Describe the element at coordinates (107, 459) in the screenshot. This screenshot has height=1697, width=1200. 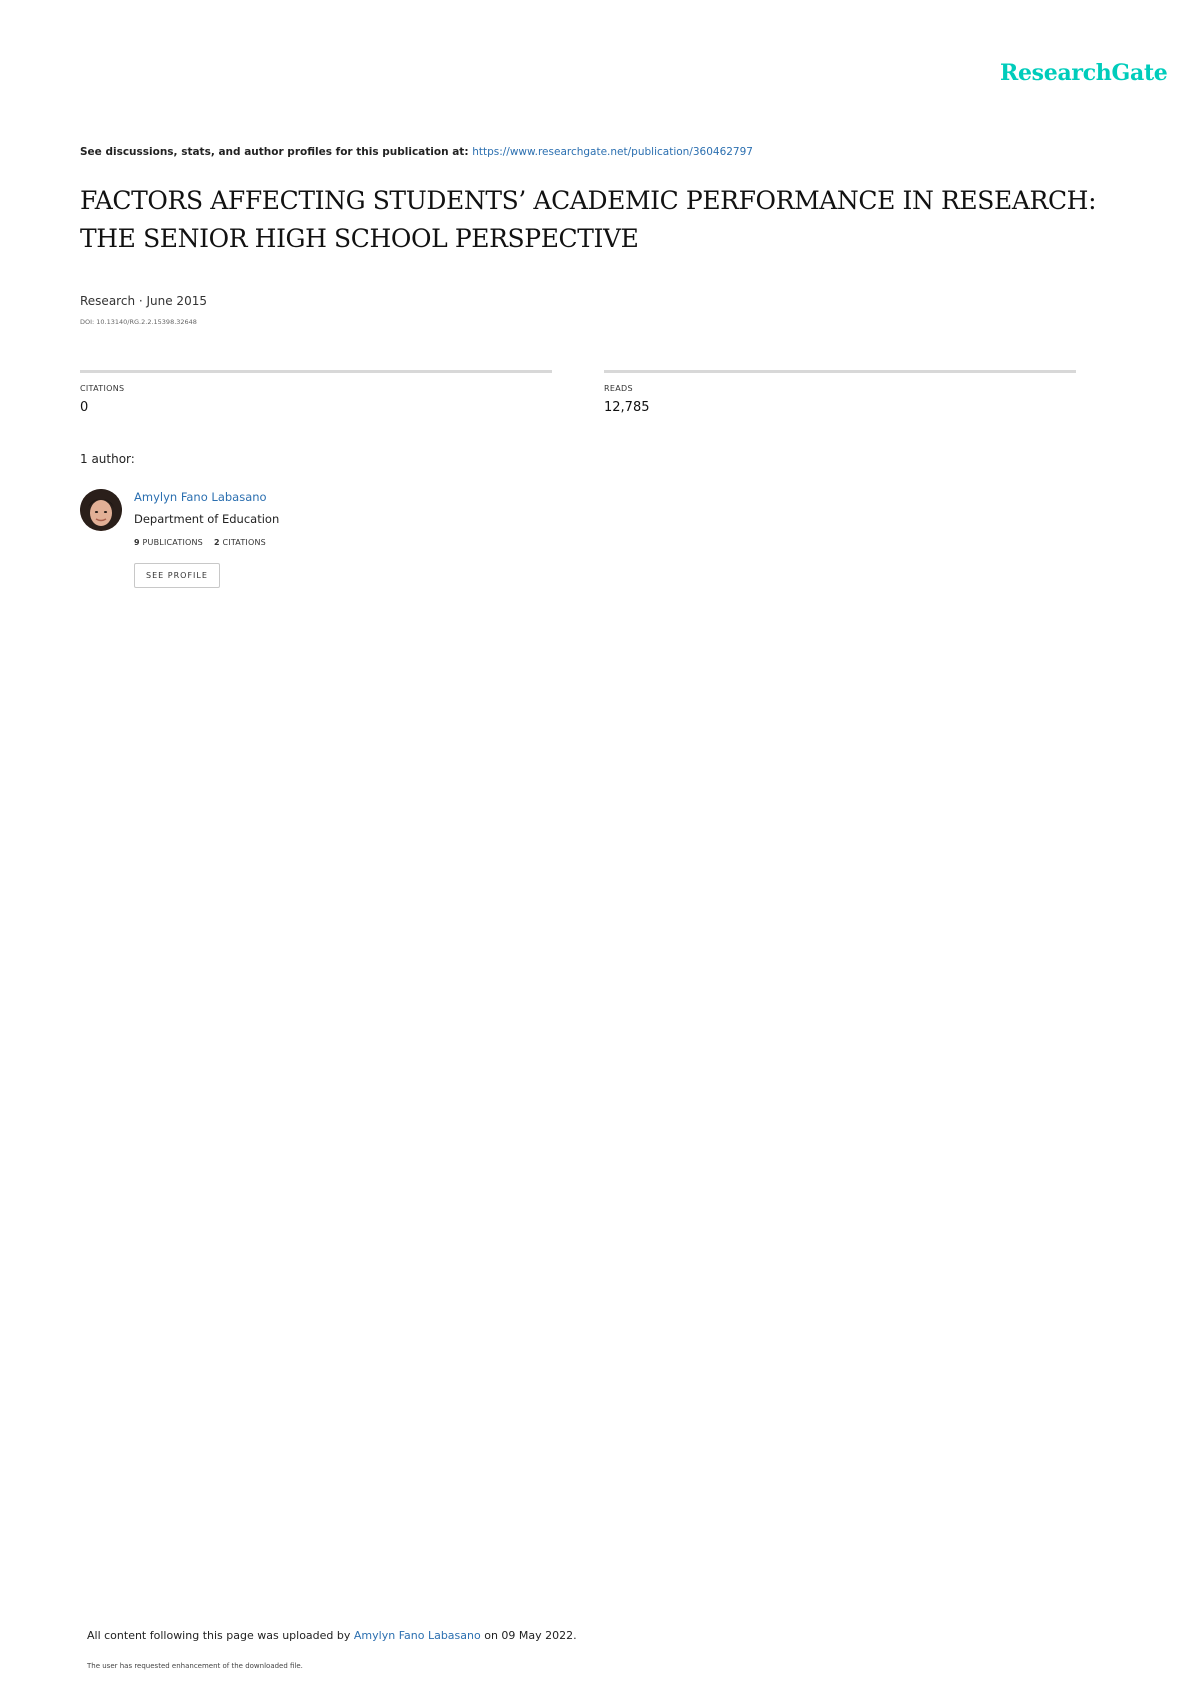
I see `author-count: 1 author:` at that location.